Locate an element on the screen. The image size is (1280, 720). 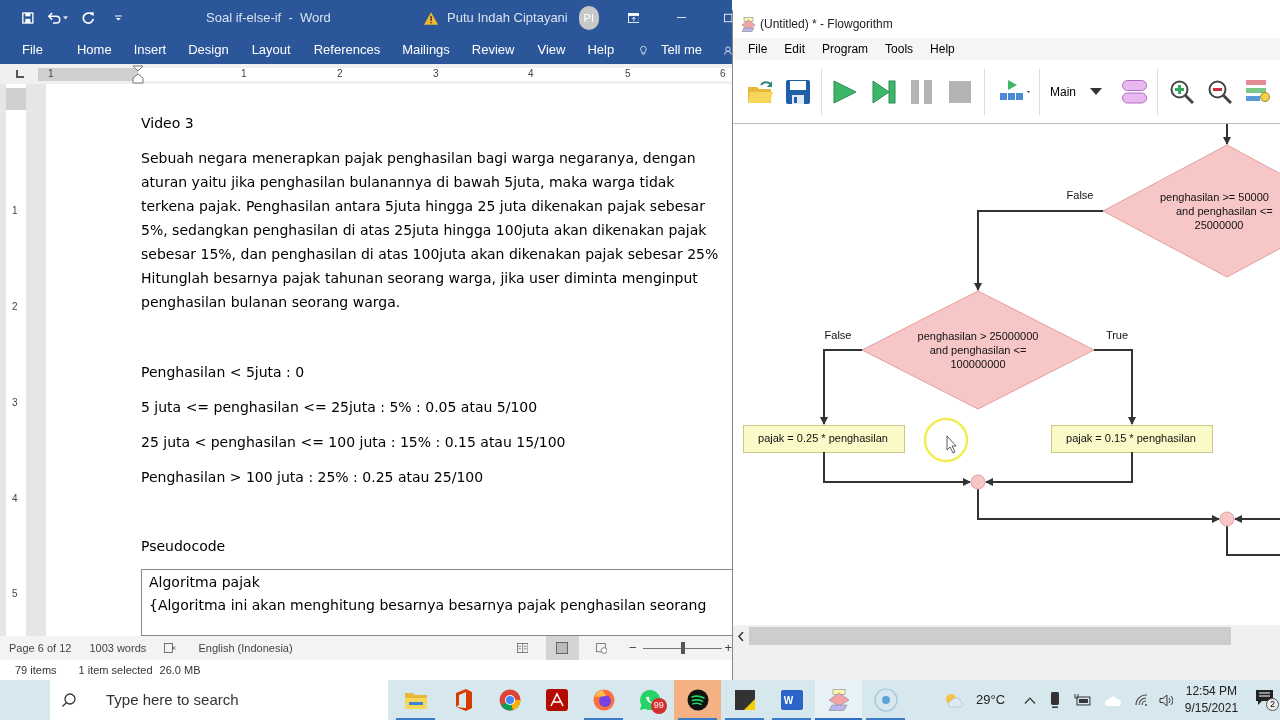
menu-item: File is located at coordinates (758, 49).